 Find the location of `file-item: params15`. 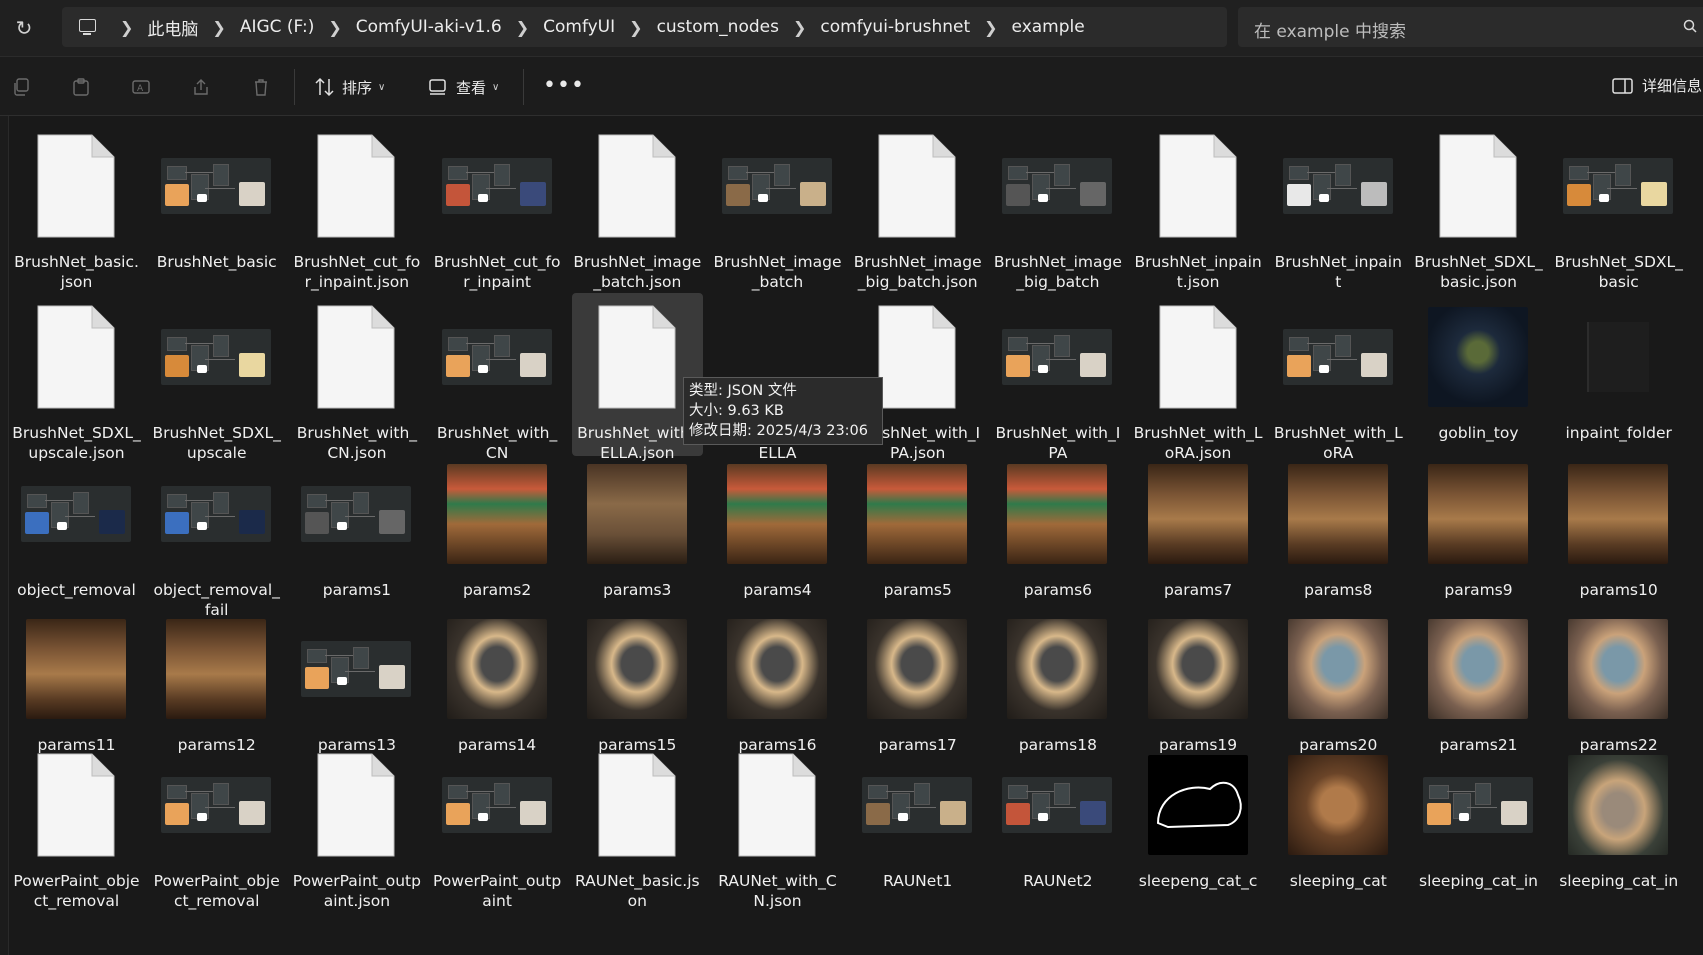

file-item: params15 is located at coordinates (637, 679).